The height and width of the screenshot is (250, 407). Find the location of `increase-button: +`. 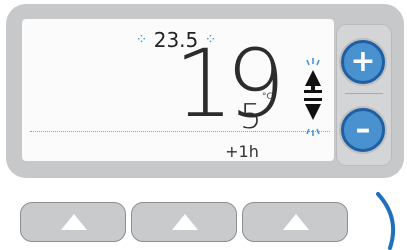

increase-button: + is located at coordinates (363, 62).